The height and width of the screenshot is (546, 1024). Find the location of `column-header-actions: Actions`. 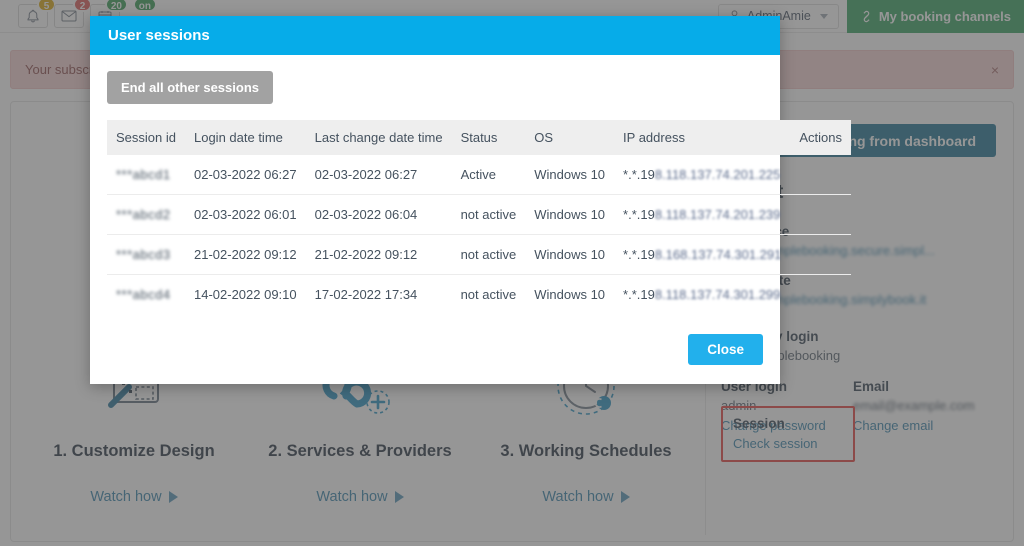

column-header-actions: Actions is located at coordinates (820, 137).